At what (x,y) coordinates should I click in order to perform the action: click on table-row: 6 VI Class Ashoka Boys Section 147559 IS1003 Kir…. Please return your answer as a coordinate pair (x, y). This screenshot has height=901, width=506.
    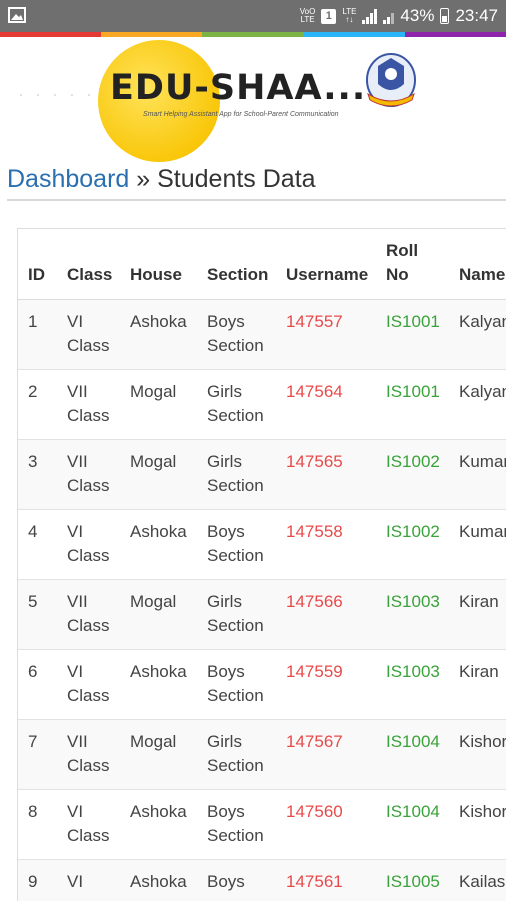
    Looking at the image, I should click on (262, 685).